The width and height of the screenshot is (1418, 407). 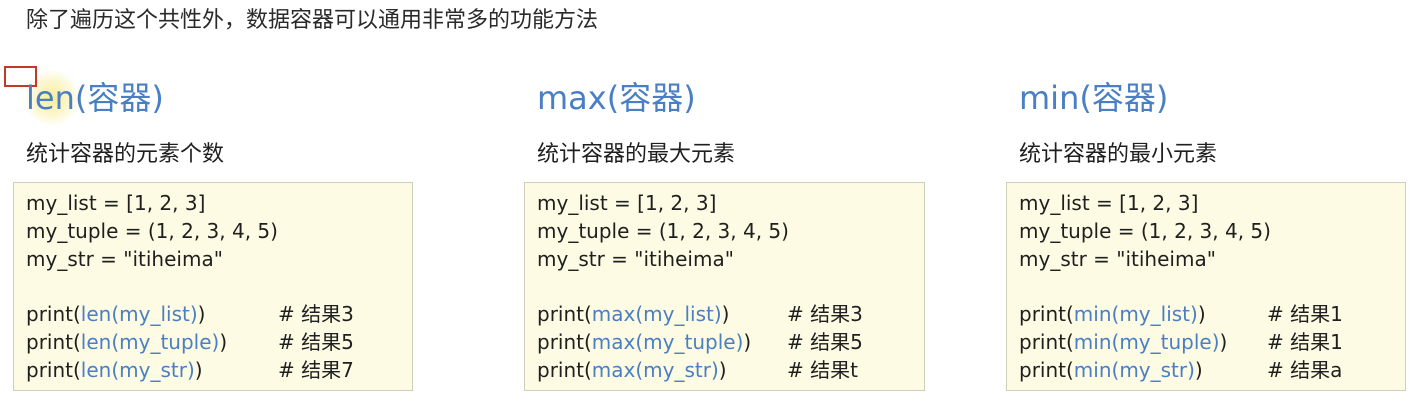 I want to click on min-function-description: 统计容器的最小元素, so click(x=1118, y=154).